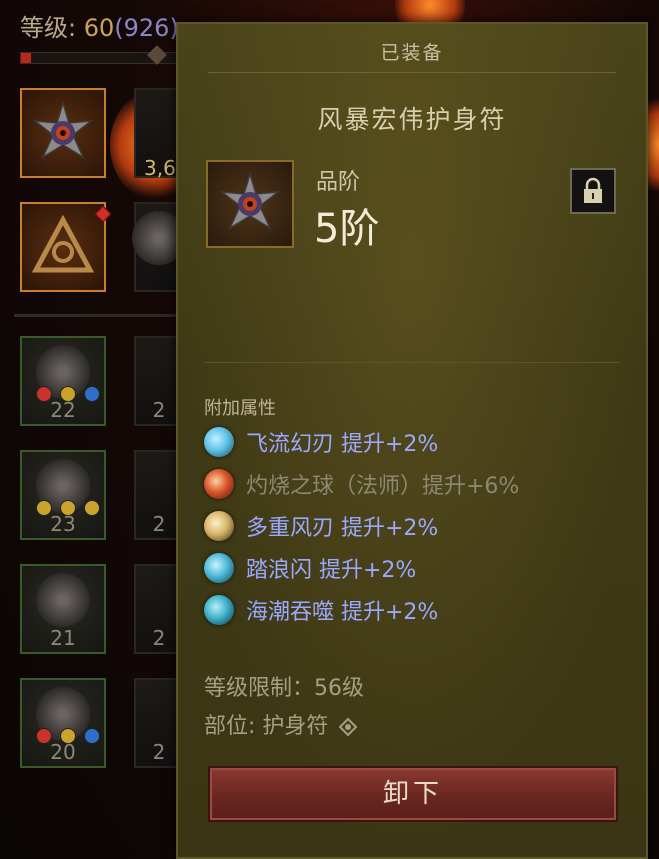  Describe the element at coordinates (63, 243) in the screenshot. I see `sigil-icon` at that location.